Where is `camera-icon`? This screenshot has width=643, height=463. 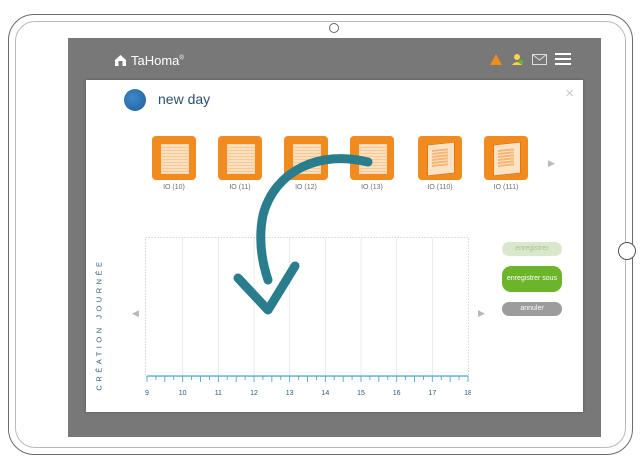 camera-icon is located at coordinates (334, 28).